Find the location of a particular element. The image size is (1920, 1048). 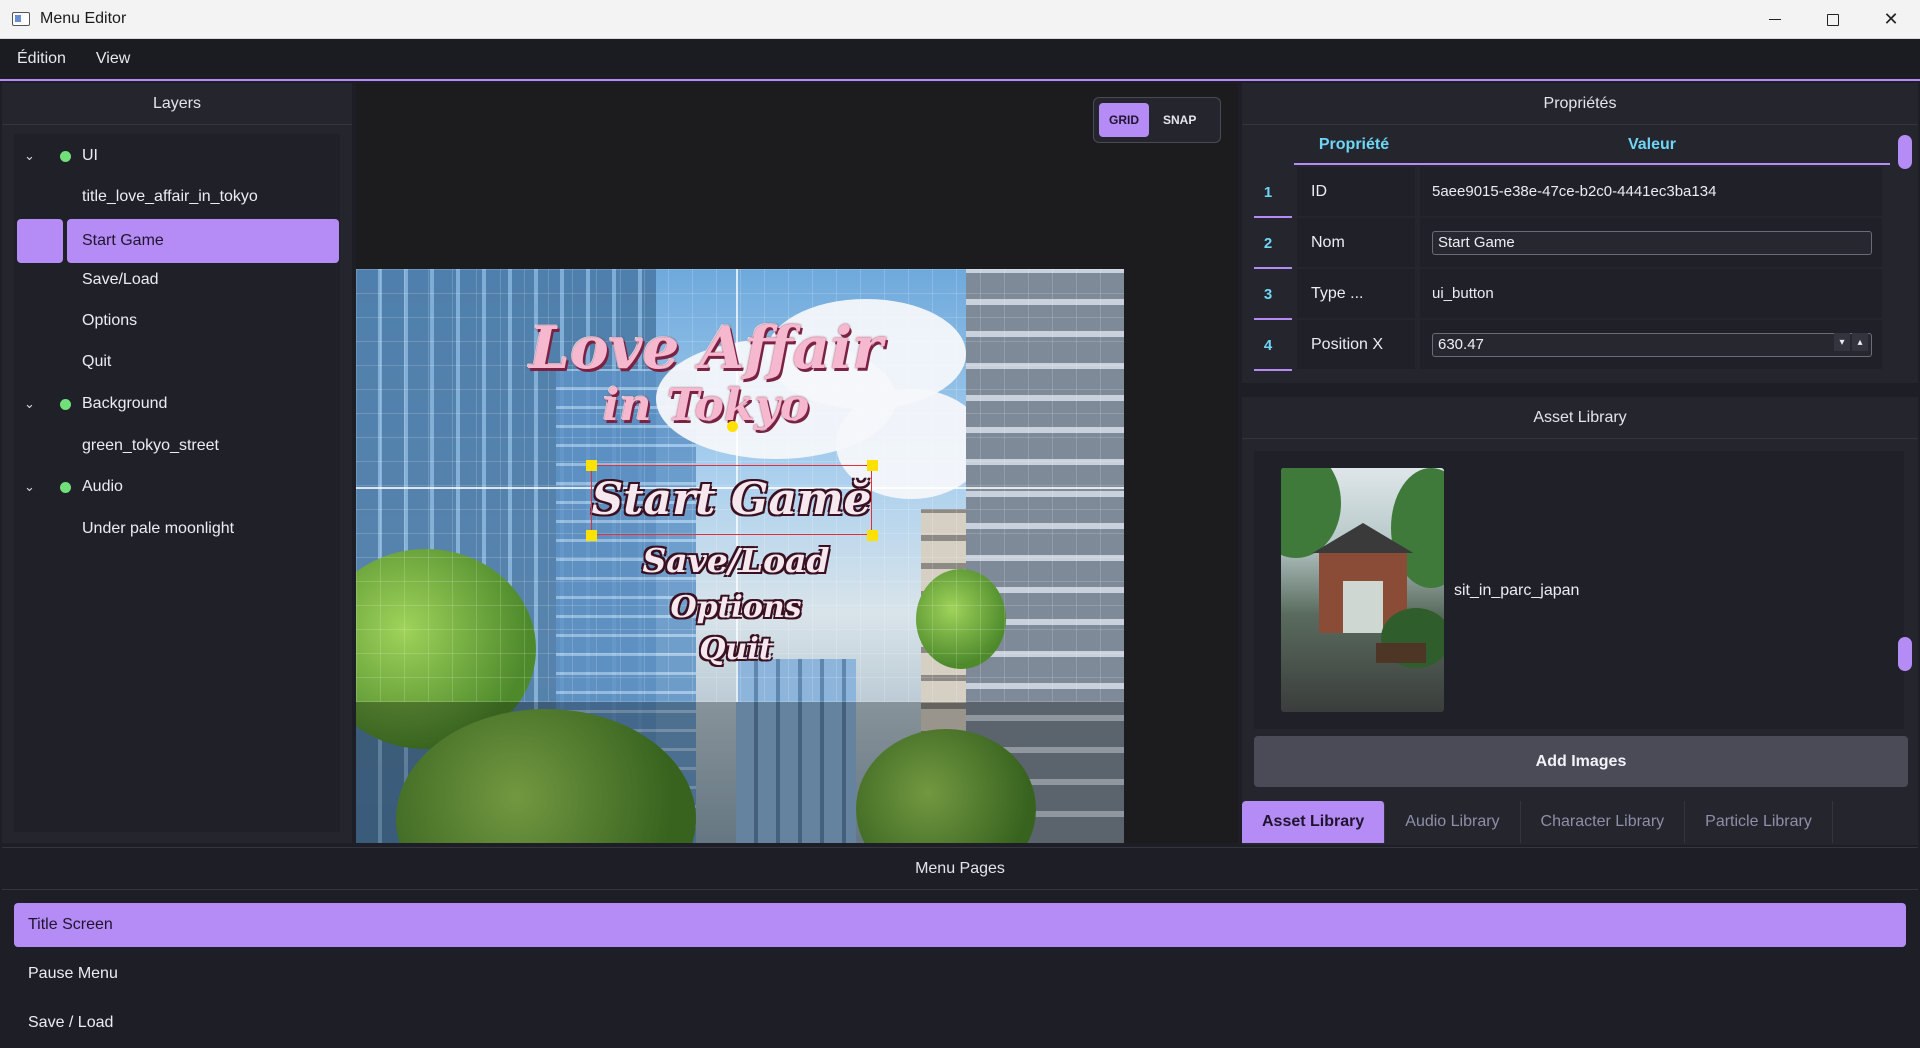

property-key: ID is located at coordinates (1356, 191).